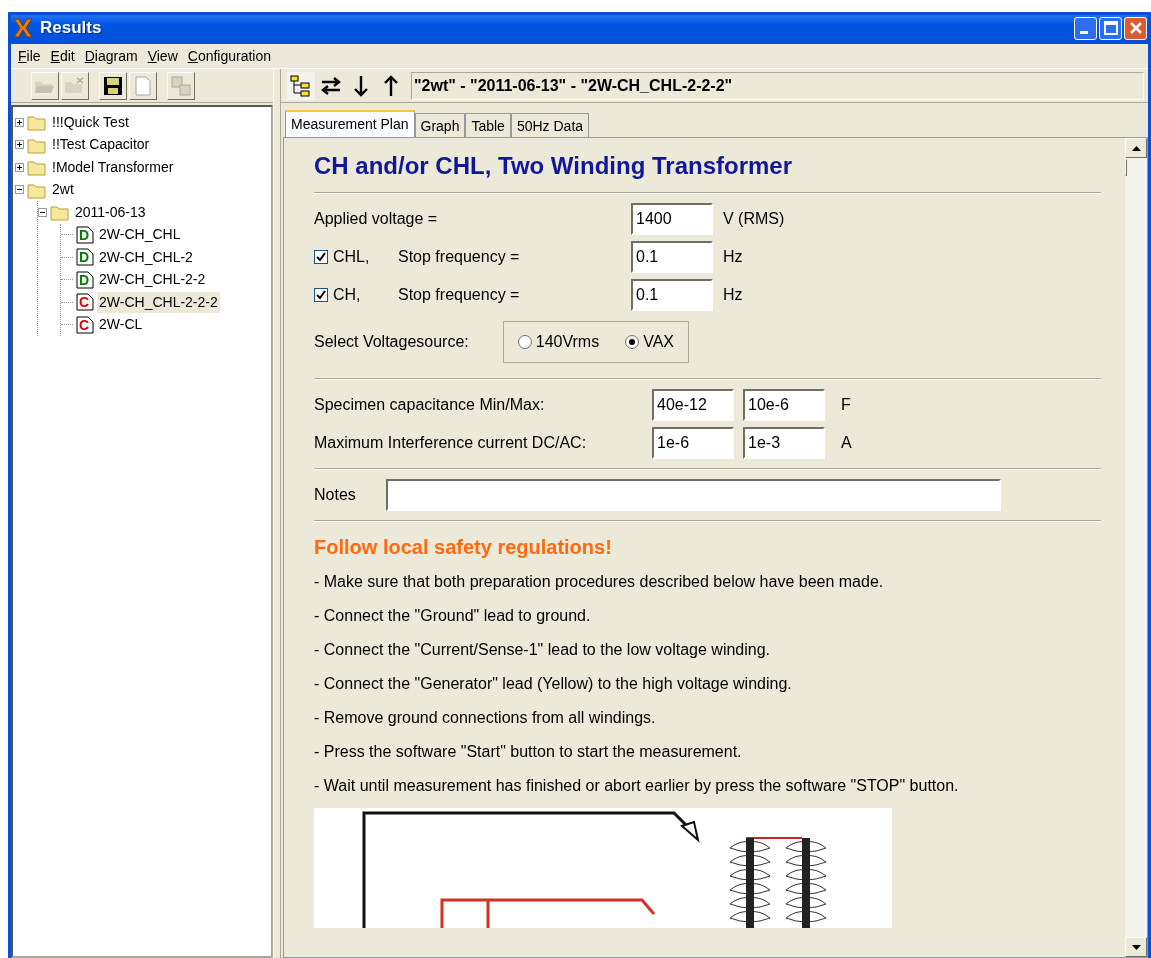 This screenshot has width=1151, height=958. What do you see at coordinates (754, 219) in the screenshot?
I see `unit-label: V (RMS)` at bounding box center [754, 219].